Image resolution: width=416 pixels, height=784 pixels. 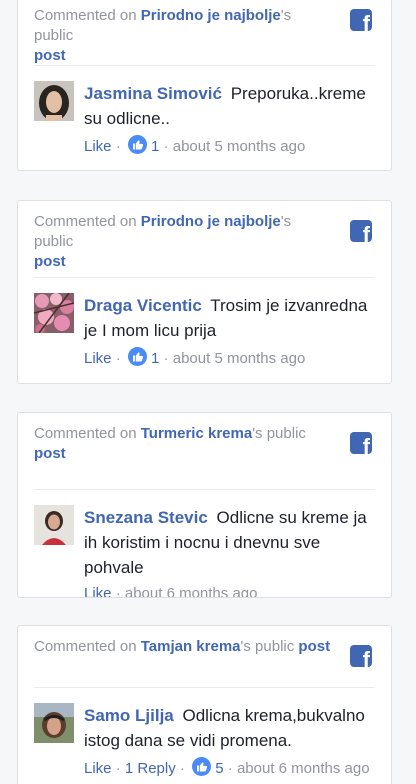 I want to click on comment-meta: Like · about 6 months ago, so click(x=230, y=590).